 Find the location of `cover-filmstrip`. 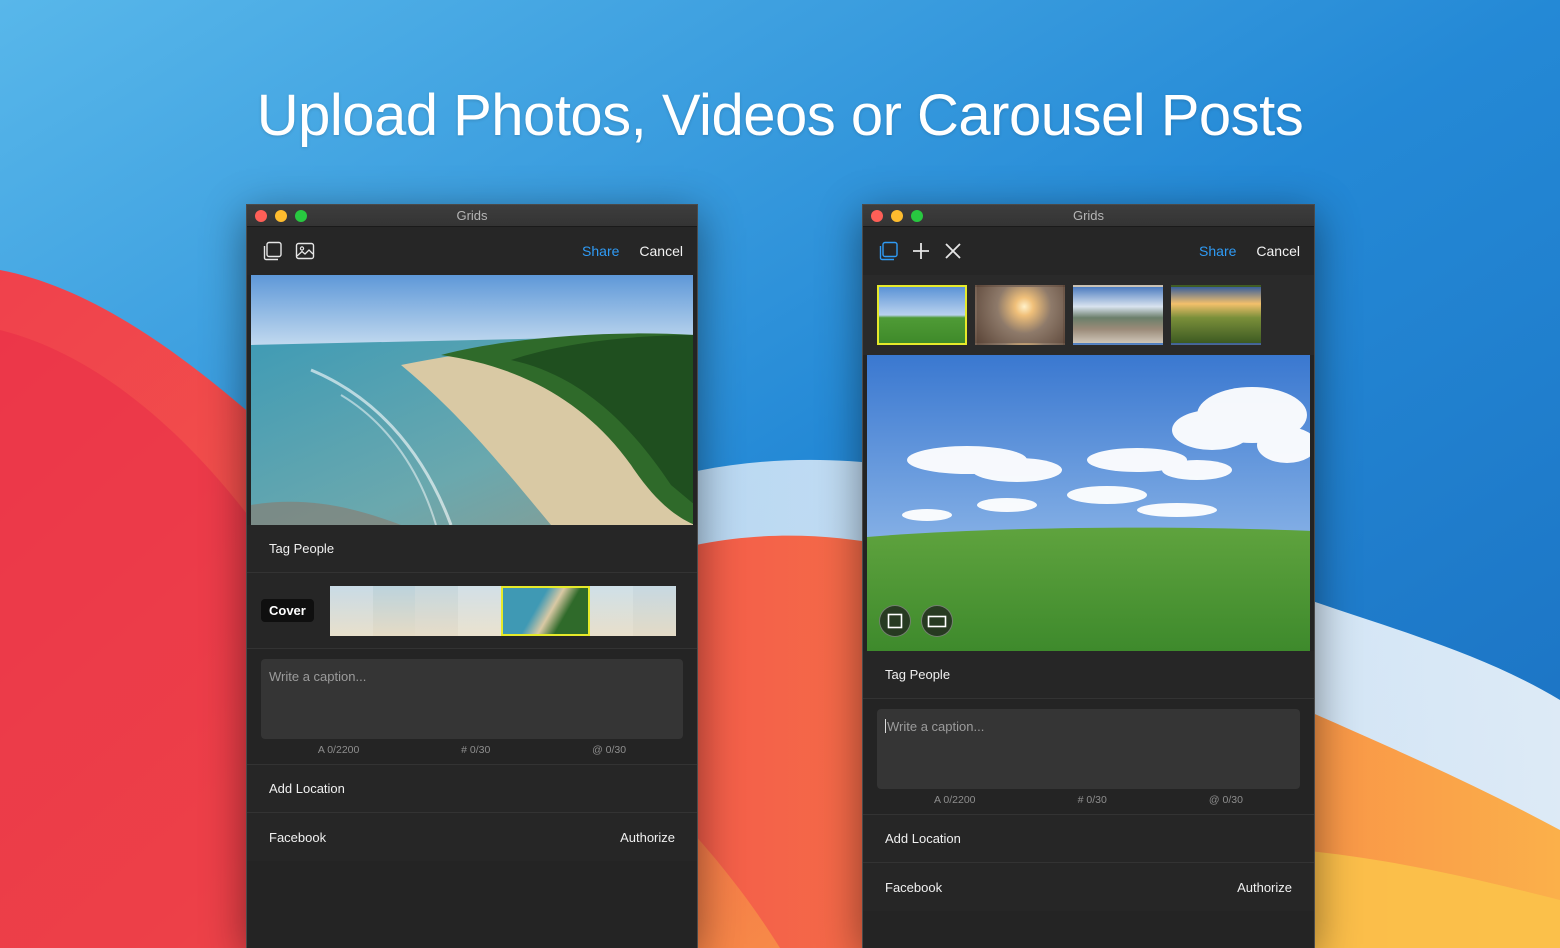

cover-filmstrip is located at coordinates (502, 610).